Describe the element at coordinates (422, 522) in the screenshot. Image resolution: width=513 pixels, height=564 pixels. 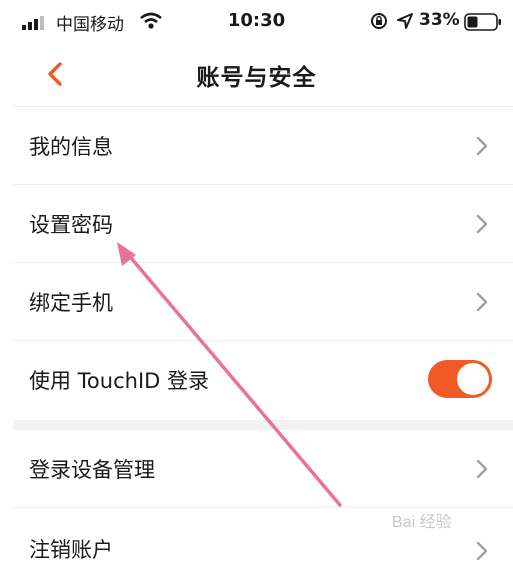
I see `watermark: Bai 经验` at that location.